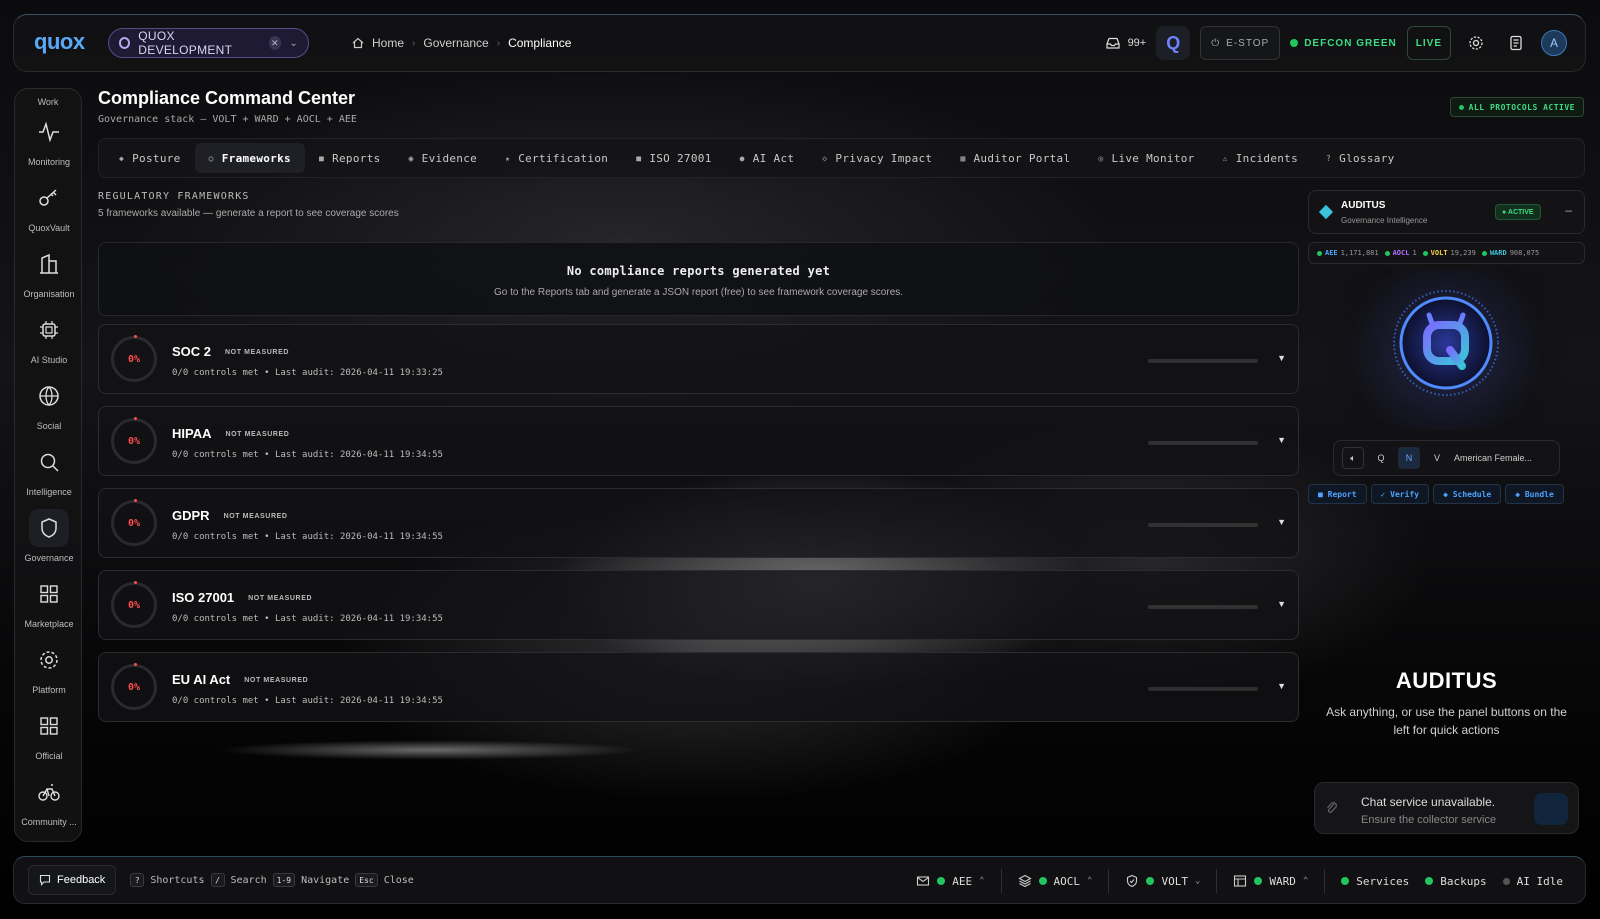  I want to click on service-ward: WARD ⌃, so click(1270, 881).